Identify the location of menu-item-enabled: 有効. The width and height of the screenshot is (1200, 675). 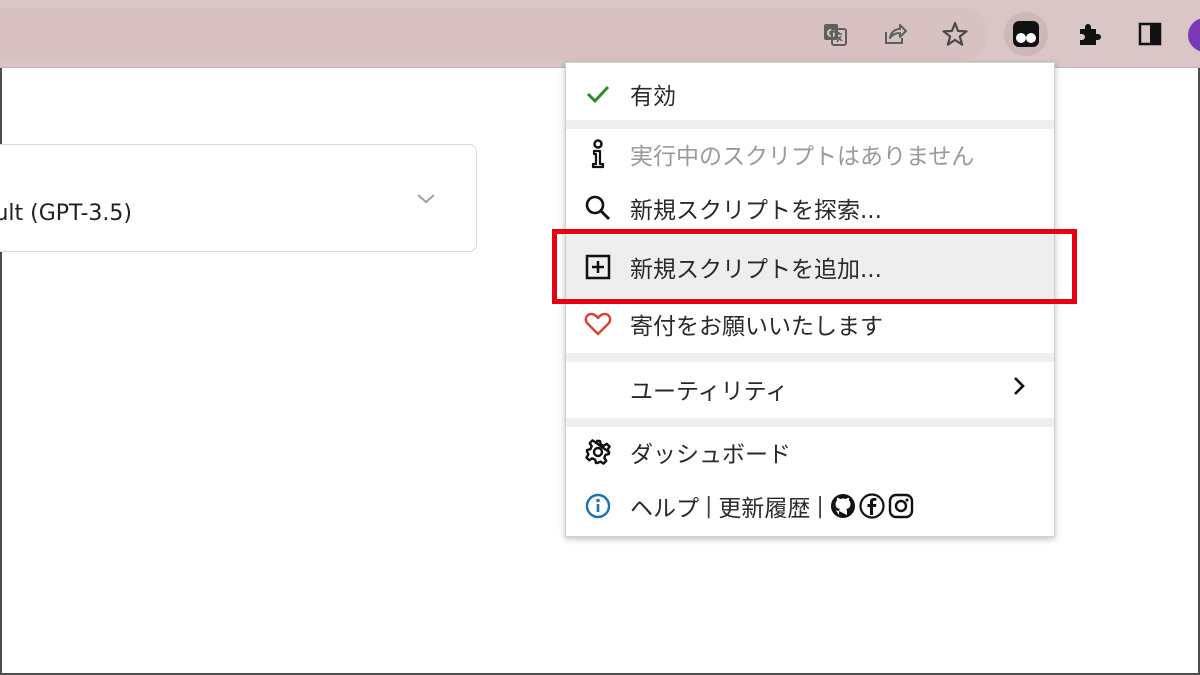
(810, 94).